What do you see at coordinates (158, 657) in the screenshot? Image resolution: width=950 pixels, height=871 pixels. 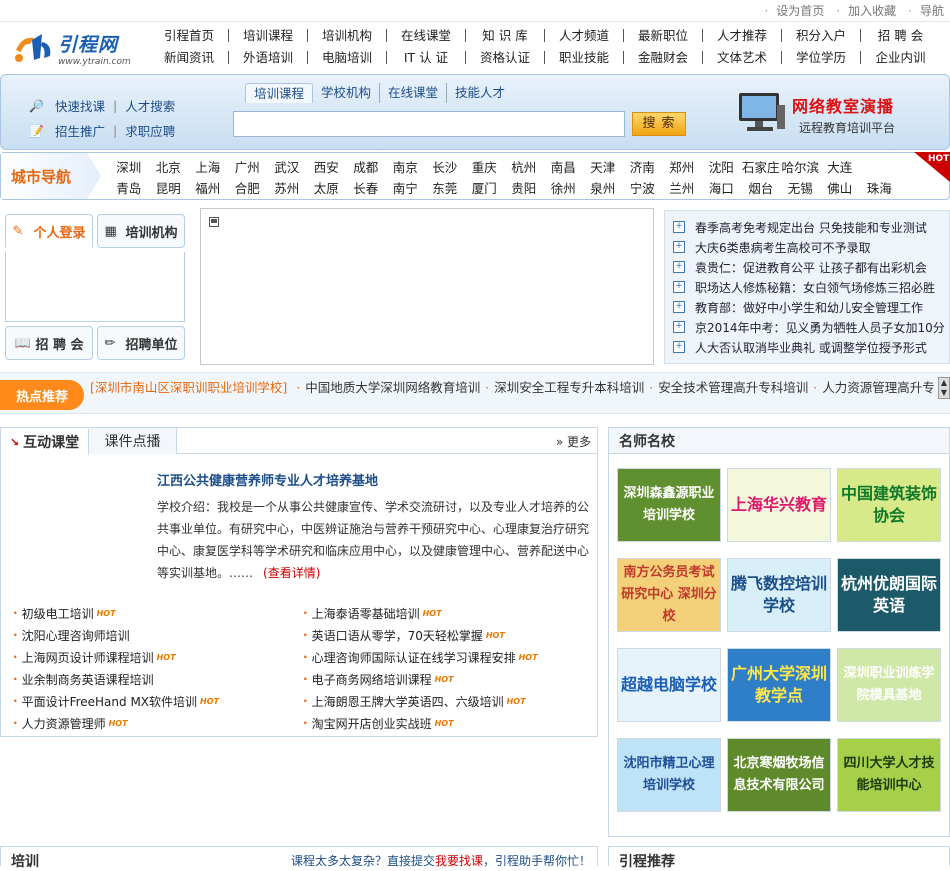 I see `course-item: 上海网页设计师课程培训HOT` at bounding box center [158, 657].